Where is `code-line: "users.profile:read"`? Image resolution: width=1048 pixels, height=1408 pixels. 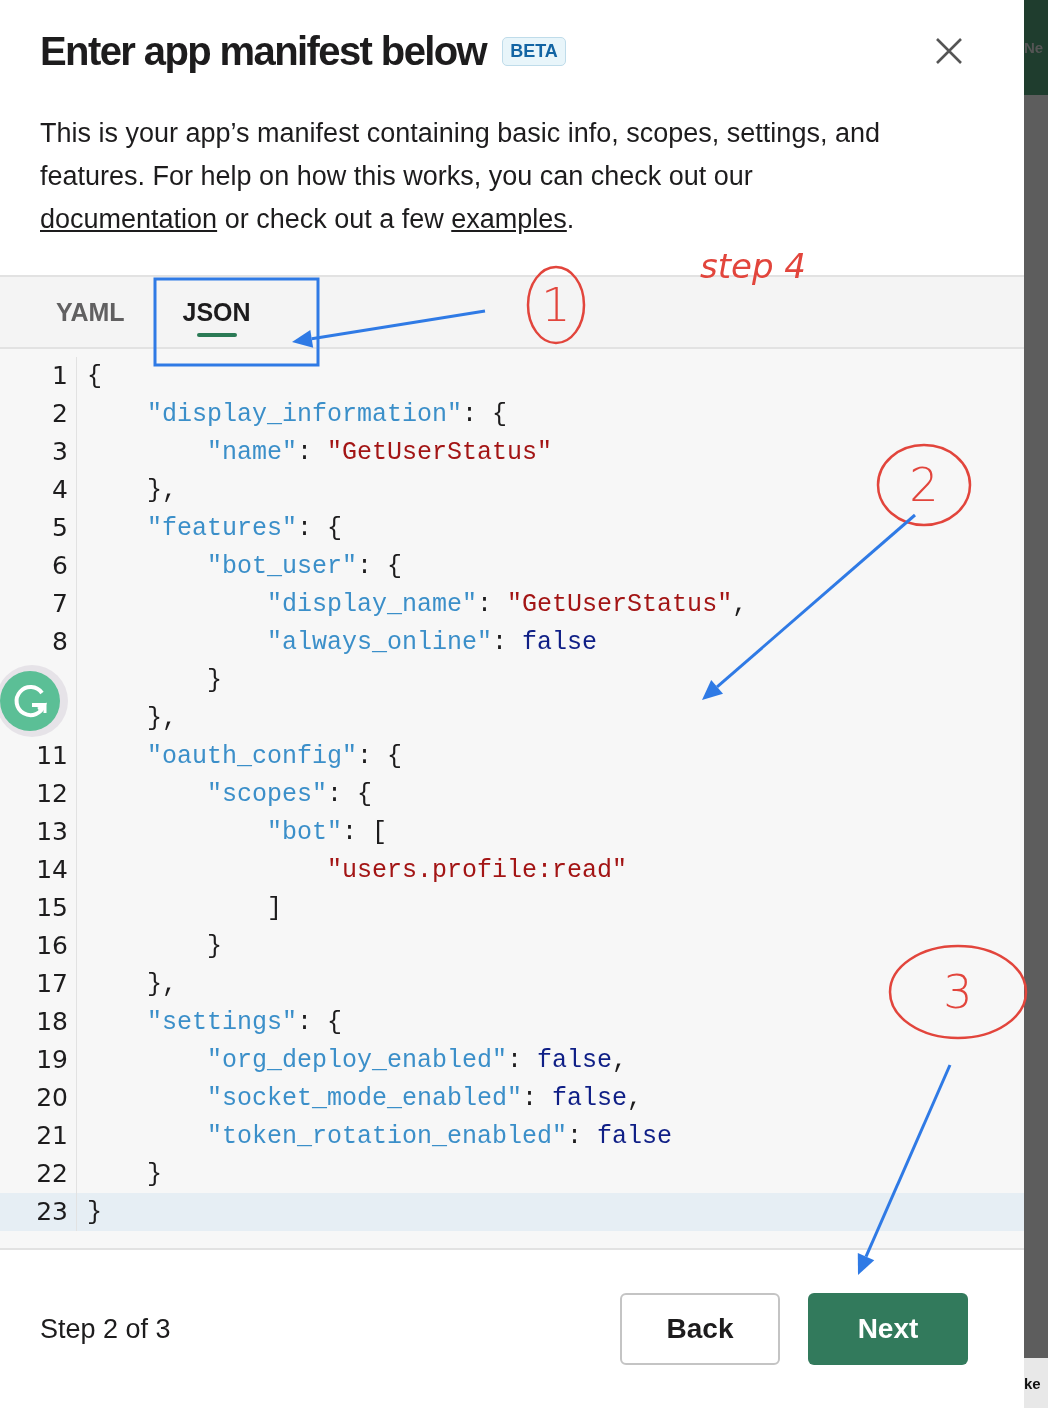
code-line: "users.profile:read" is located at coordinates (477, 870).